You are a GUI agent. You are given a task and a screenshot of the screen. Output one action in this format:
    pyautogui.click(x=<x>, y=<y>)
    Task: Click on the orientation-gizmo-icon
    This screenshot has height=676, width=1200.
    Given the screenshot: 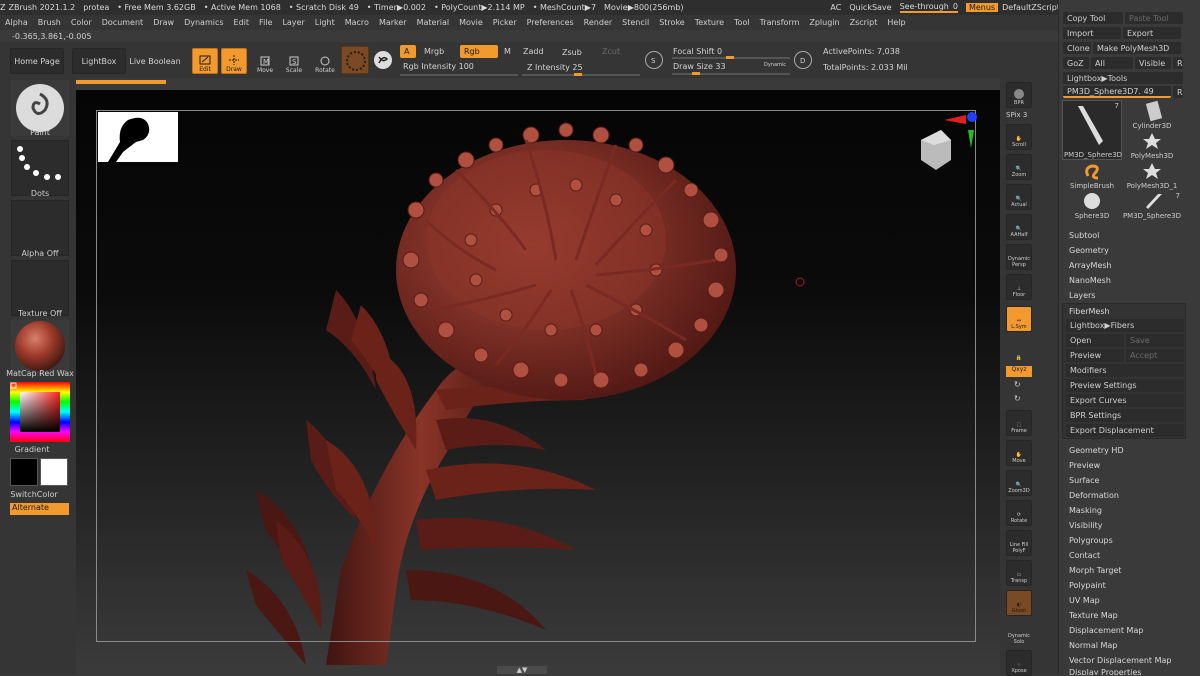 What is the action you would take?
    pyautogui.click(x=943, y=145)
    